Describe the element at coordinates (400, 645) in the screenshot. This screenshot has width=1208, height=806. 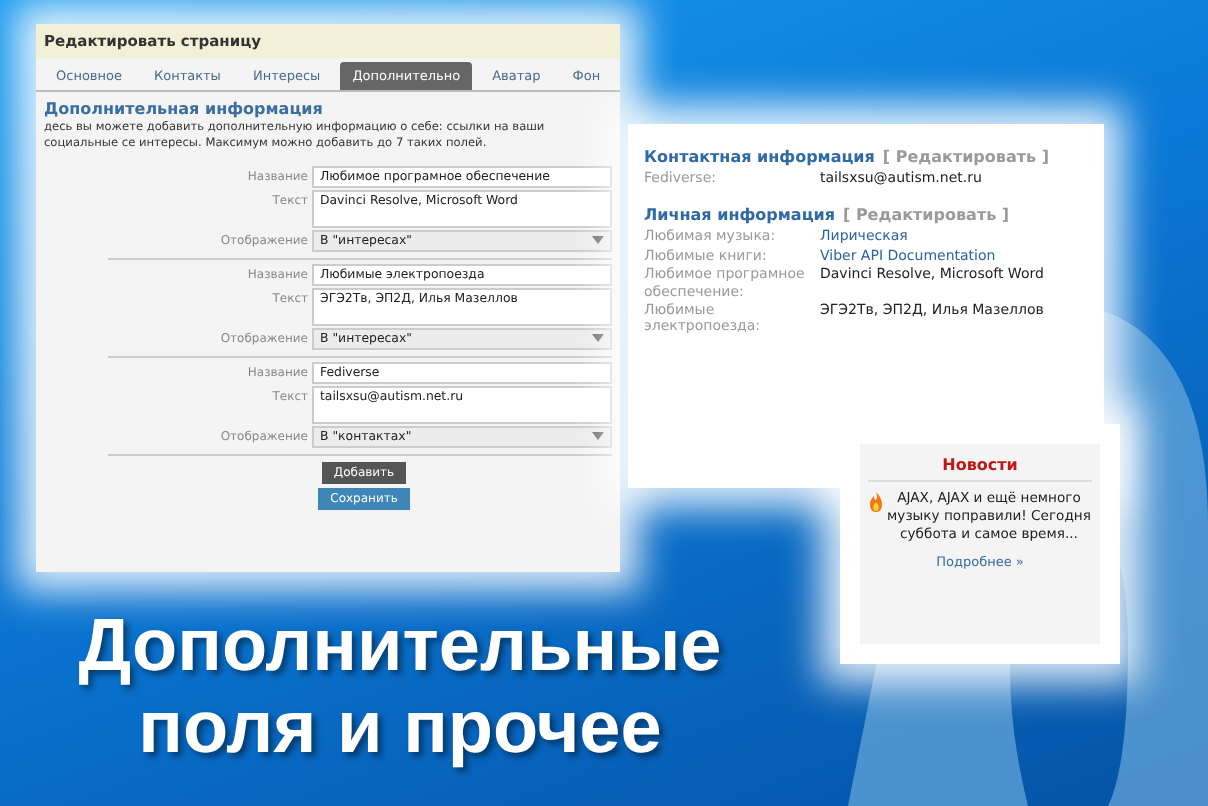
I see `headline-text: Дополнительные` at that location.